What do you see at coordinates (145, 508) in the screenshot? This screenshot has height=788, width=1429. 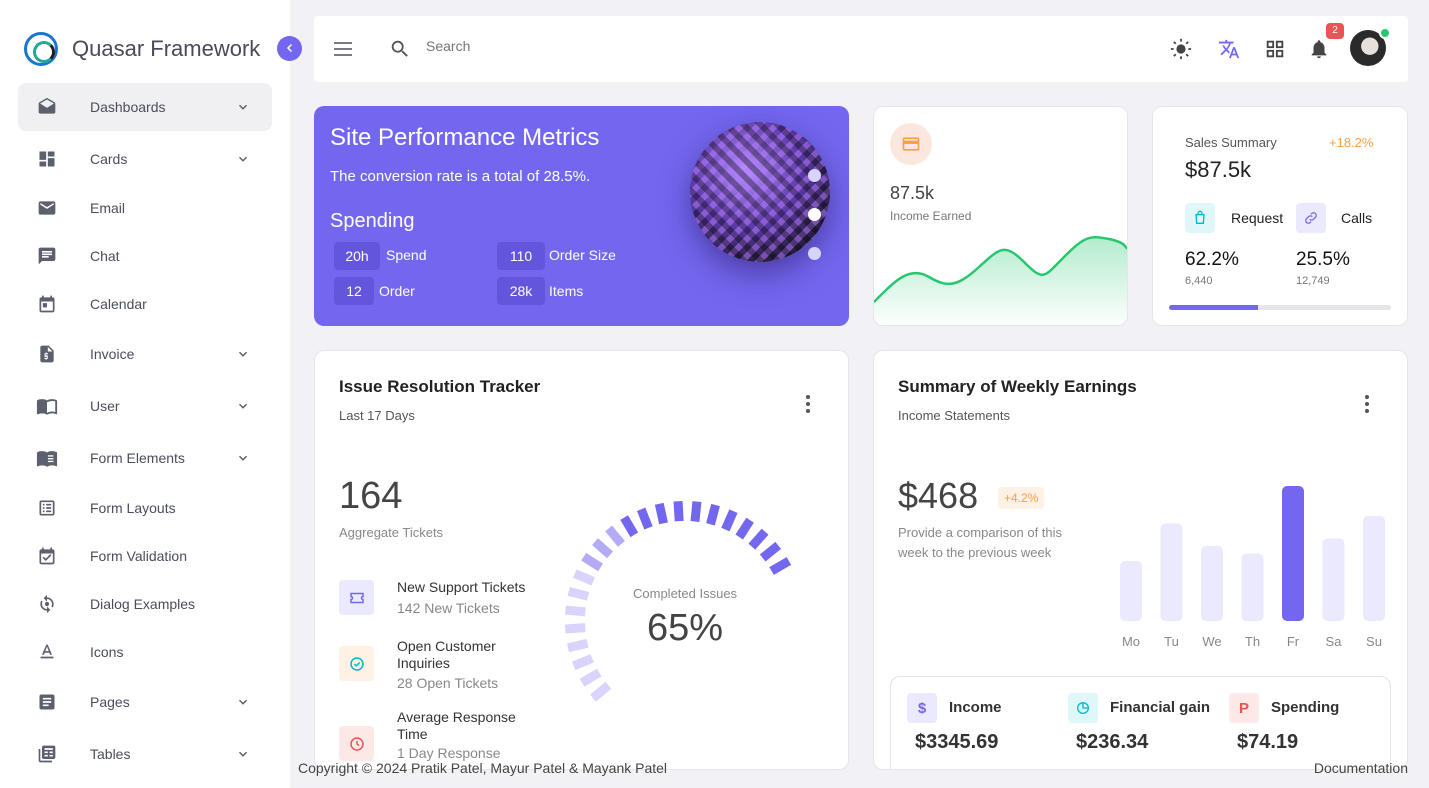 I see `sidebar-item-form-layouts: Form Layouts` at bounding box center [145, 508].